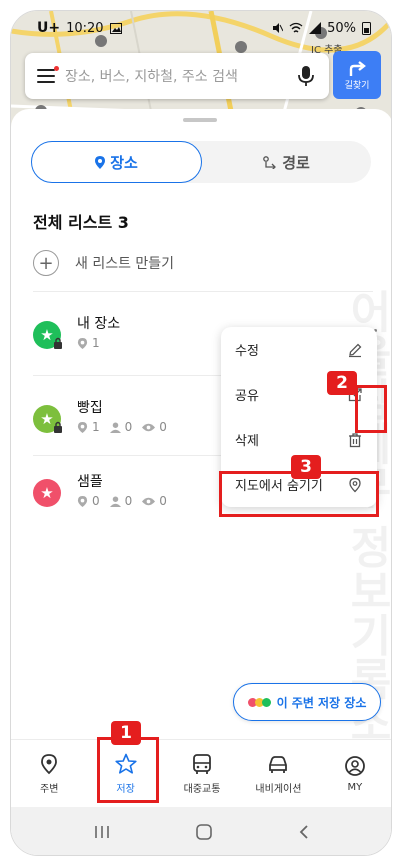  Describe the element at coordinates (366, 28) in the screenshot. I see `battery-icon` at that location.